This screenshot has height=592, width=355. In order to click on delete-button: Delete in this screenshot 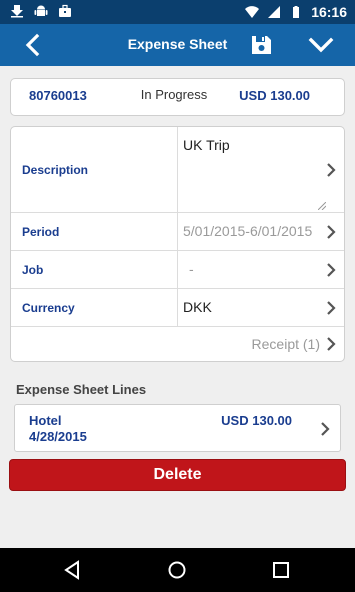, I will do `click(177, 475)`.